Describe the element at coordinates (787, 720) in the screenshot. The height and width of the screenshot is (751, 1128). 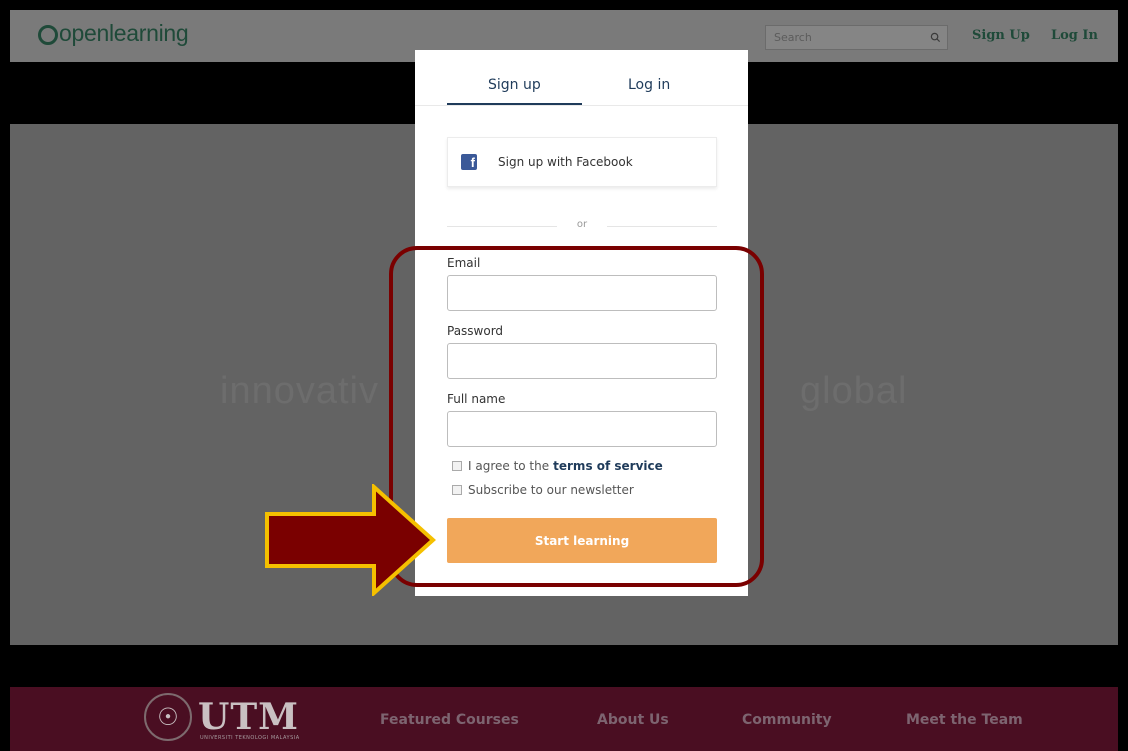
I see `footer-link-community: Community` at that location.